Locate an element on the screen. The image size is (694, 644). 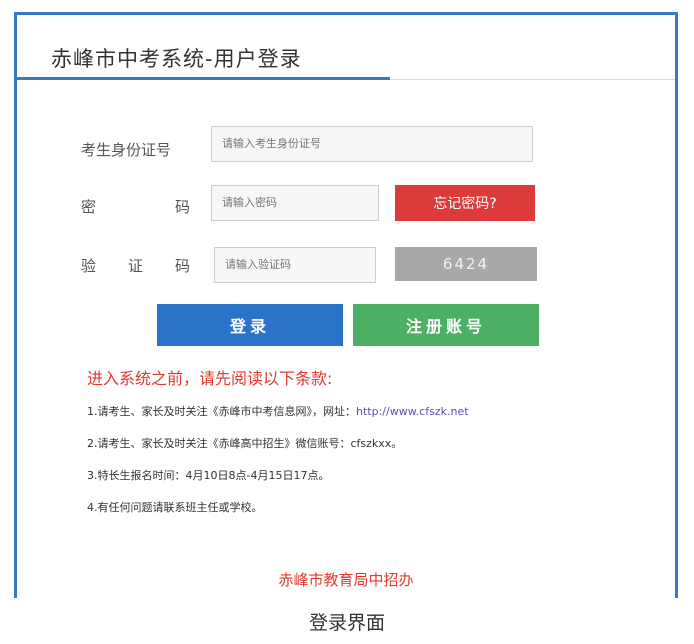
notice-title: 进入系统之前，请先阅读以下条款: is located at coordinates (210, 378).